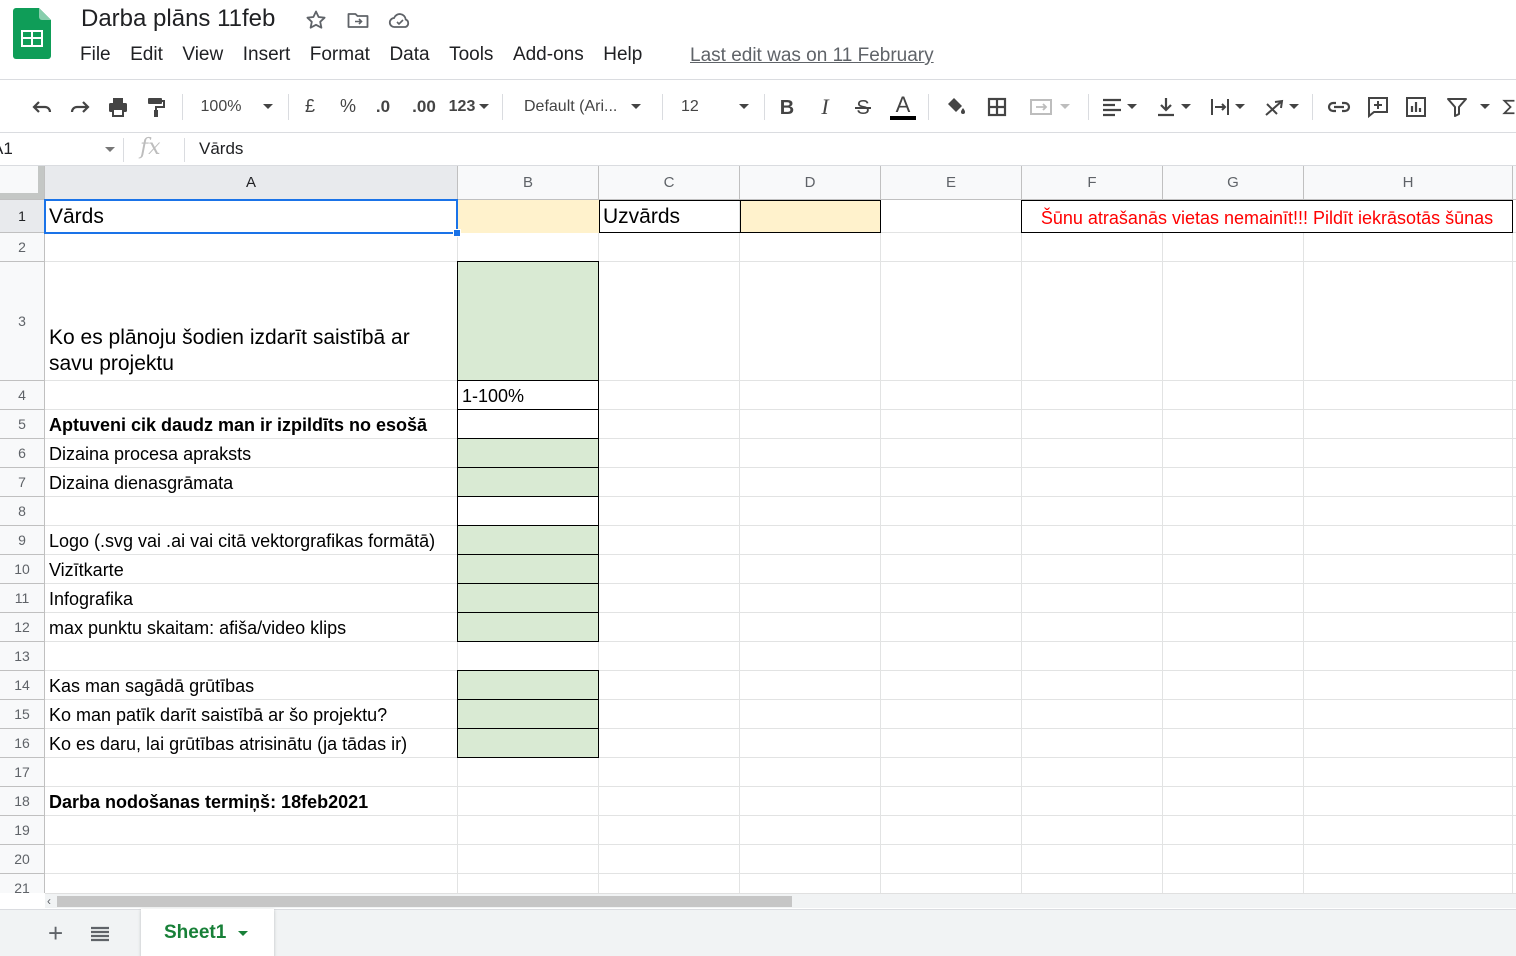 The height and width of the screenshot is (956, 1516). Describe the element at coordinates (22, 196) in the screenshot. I see `freeze-row-handle` at that location.